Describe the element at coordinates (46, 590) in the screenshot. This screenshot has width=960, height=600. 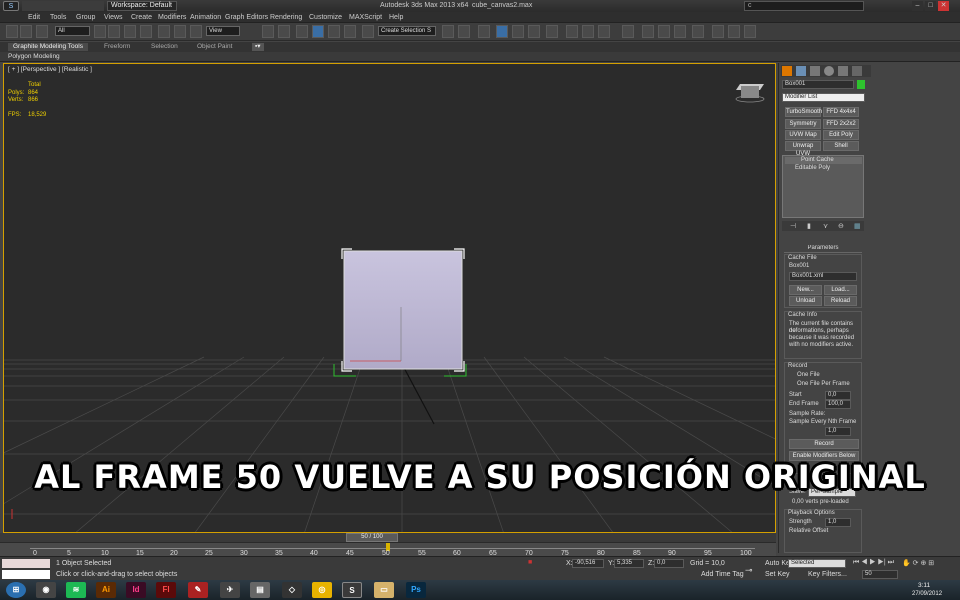
I see `skype-icon: ◉` at that location.